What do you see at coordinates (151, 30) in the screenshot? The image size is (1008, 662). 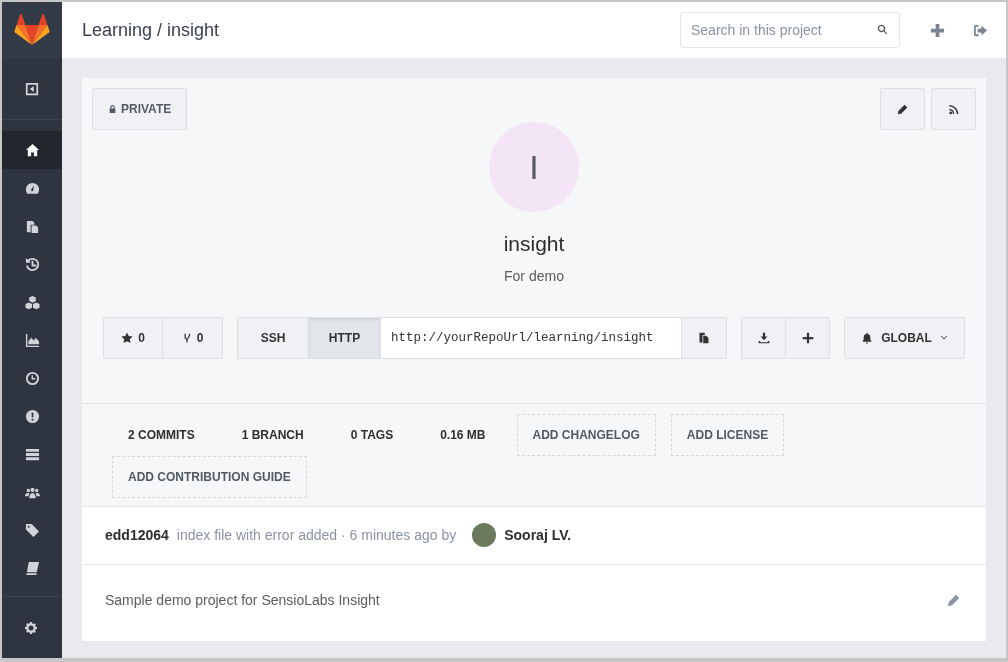 I see `page-title: Learning / insight` at bounding box center [151, 30].